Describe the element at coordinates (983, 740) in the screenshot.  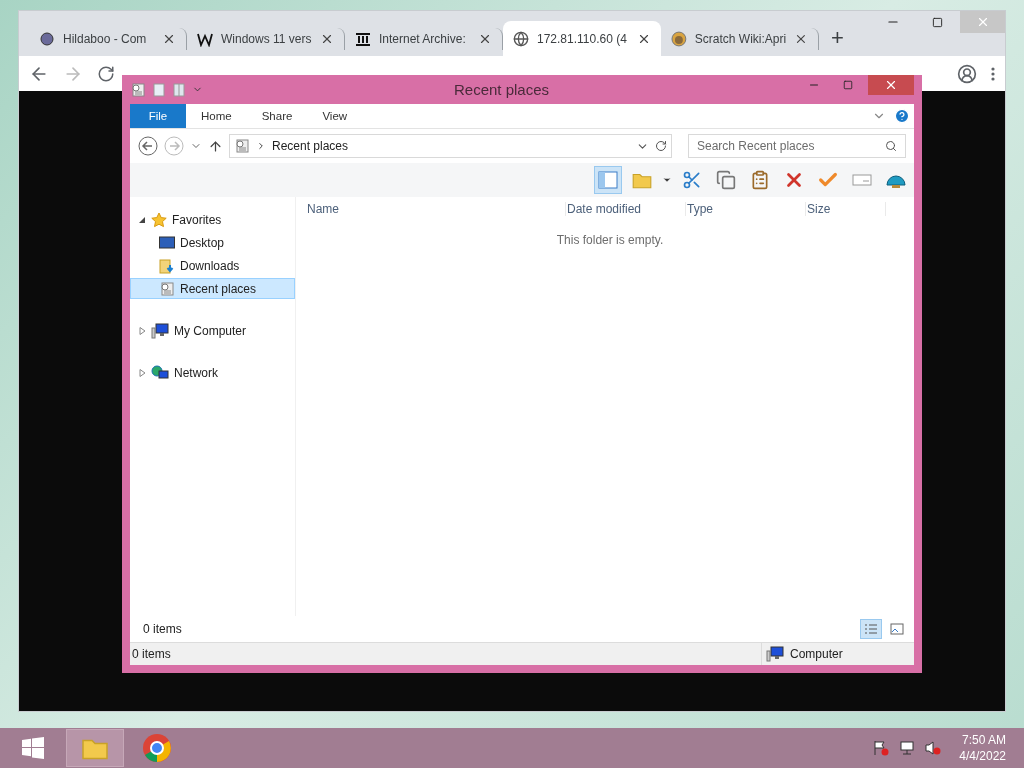
I see `clock-time: 7:50 AM` at that location.